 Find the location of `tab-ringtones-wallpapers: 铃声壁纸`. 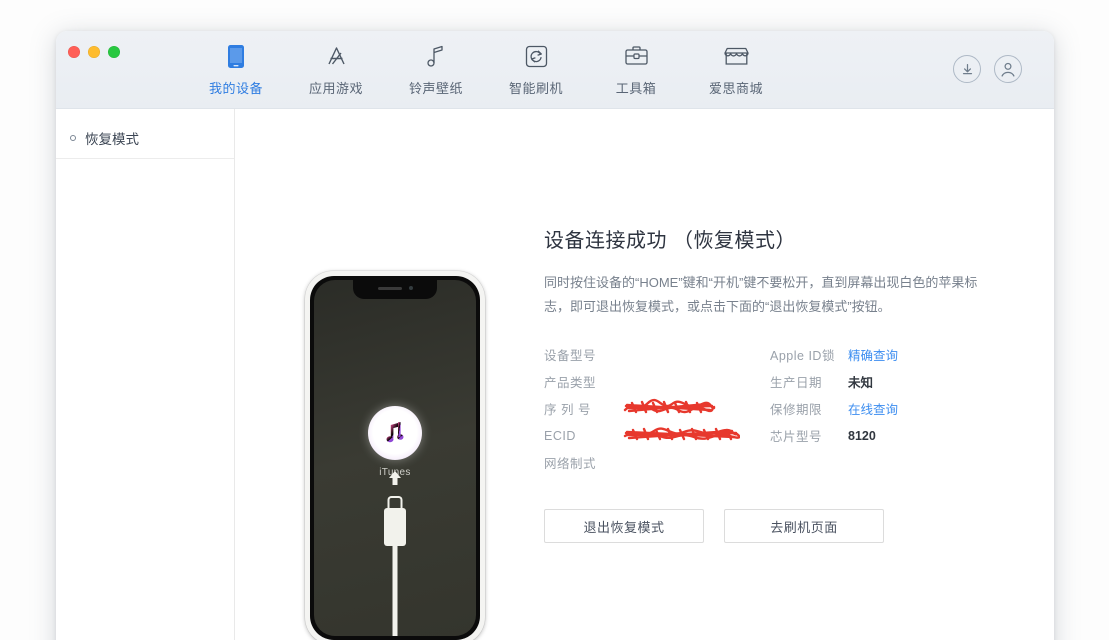

tab-ringtones-wallpapers: 铃声壁纸 is located at coordinates (436, 70).